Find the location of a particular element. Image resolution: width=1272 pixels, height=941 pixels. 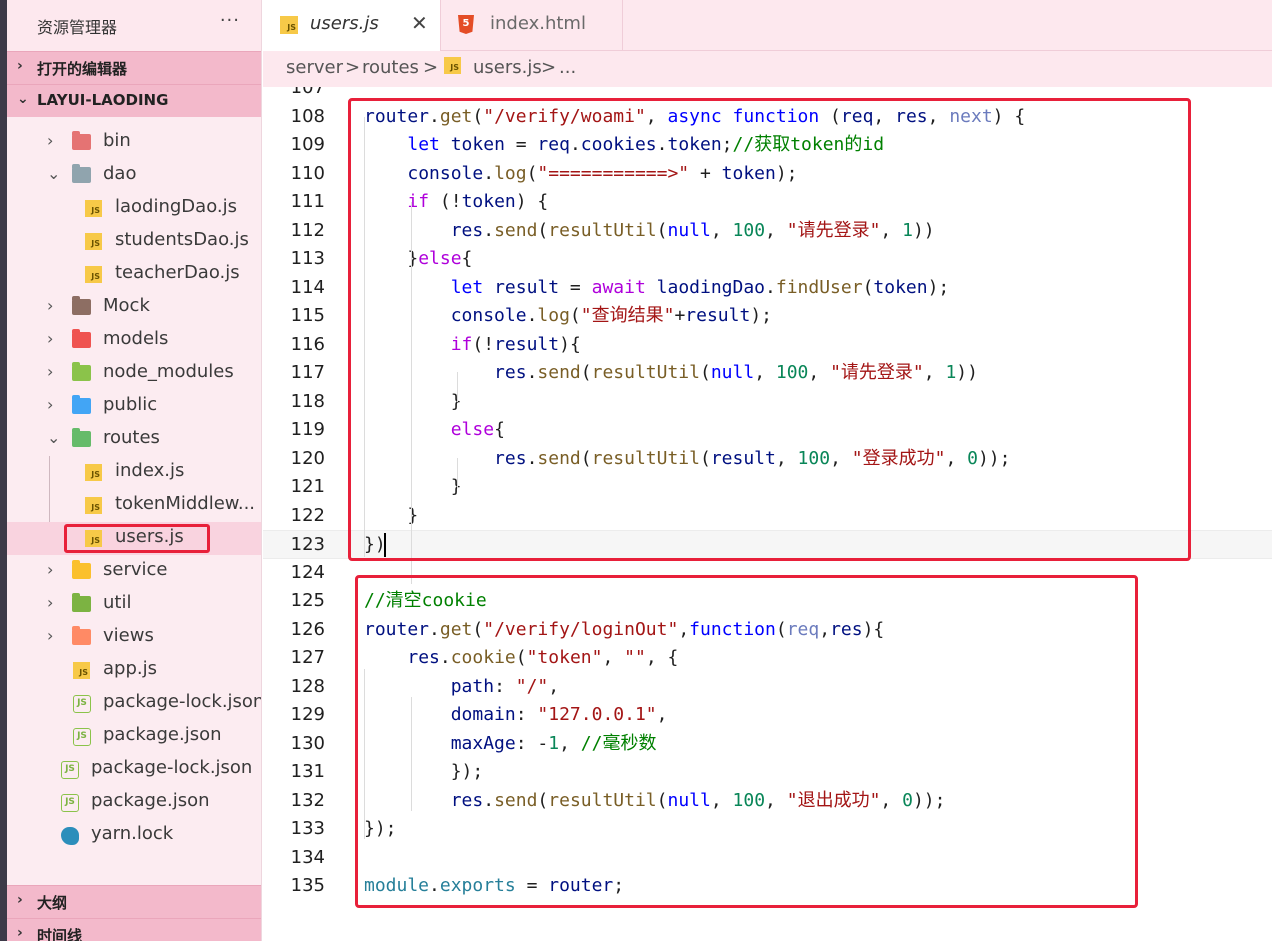

line-number: 134 is located at coordinates (307, 857).